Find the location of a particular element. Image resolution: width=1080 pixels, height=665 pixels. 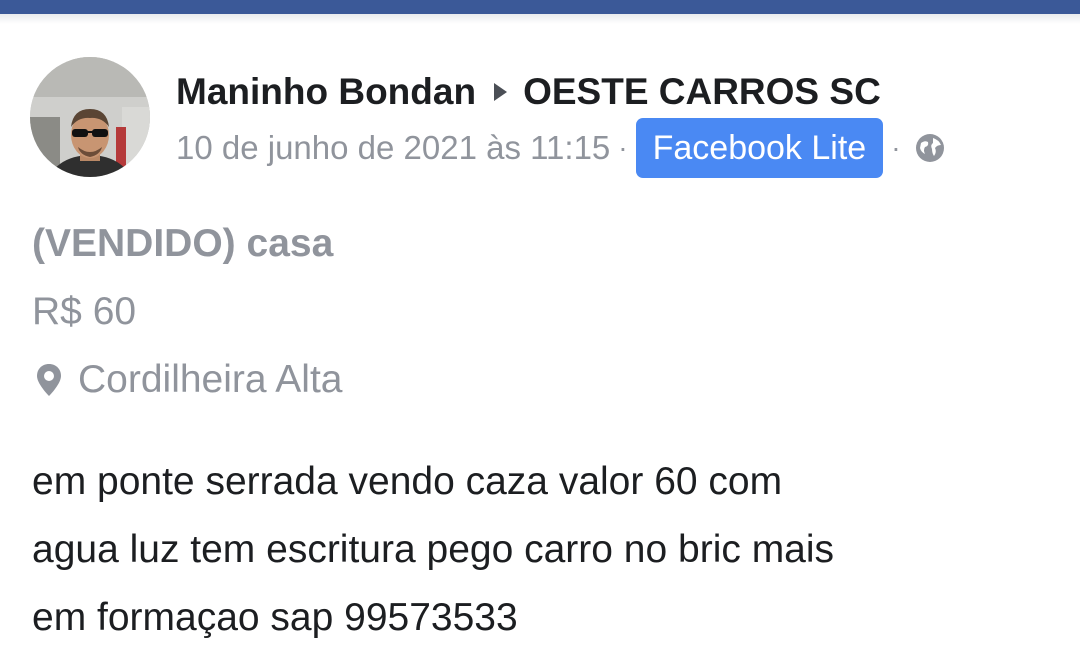

app-top-bar is located at coordinates (540, 7).